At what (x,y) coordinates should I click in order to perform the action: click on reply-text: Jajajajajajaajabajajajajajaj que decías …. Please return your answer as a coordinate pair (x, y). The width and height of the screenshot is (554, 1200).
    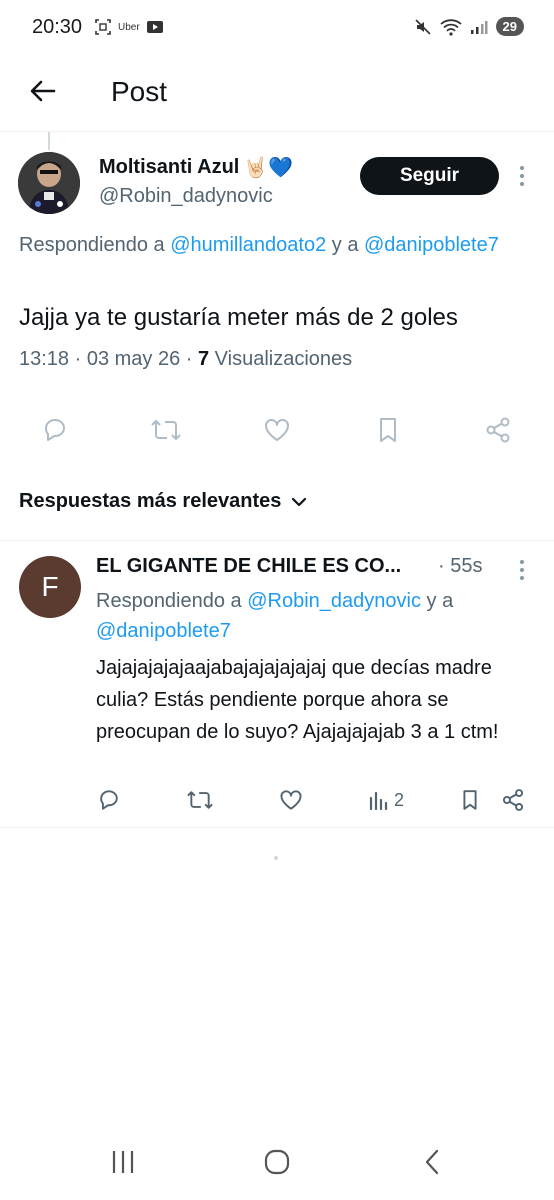
    Looking at the image, I should click on (297, 700).